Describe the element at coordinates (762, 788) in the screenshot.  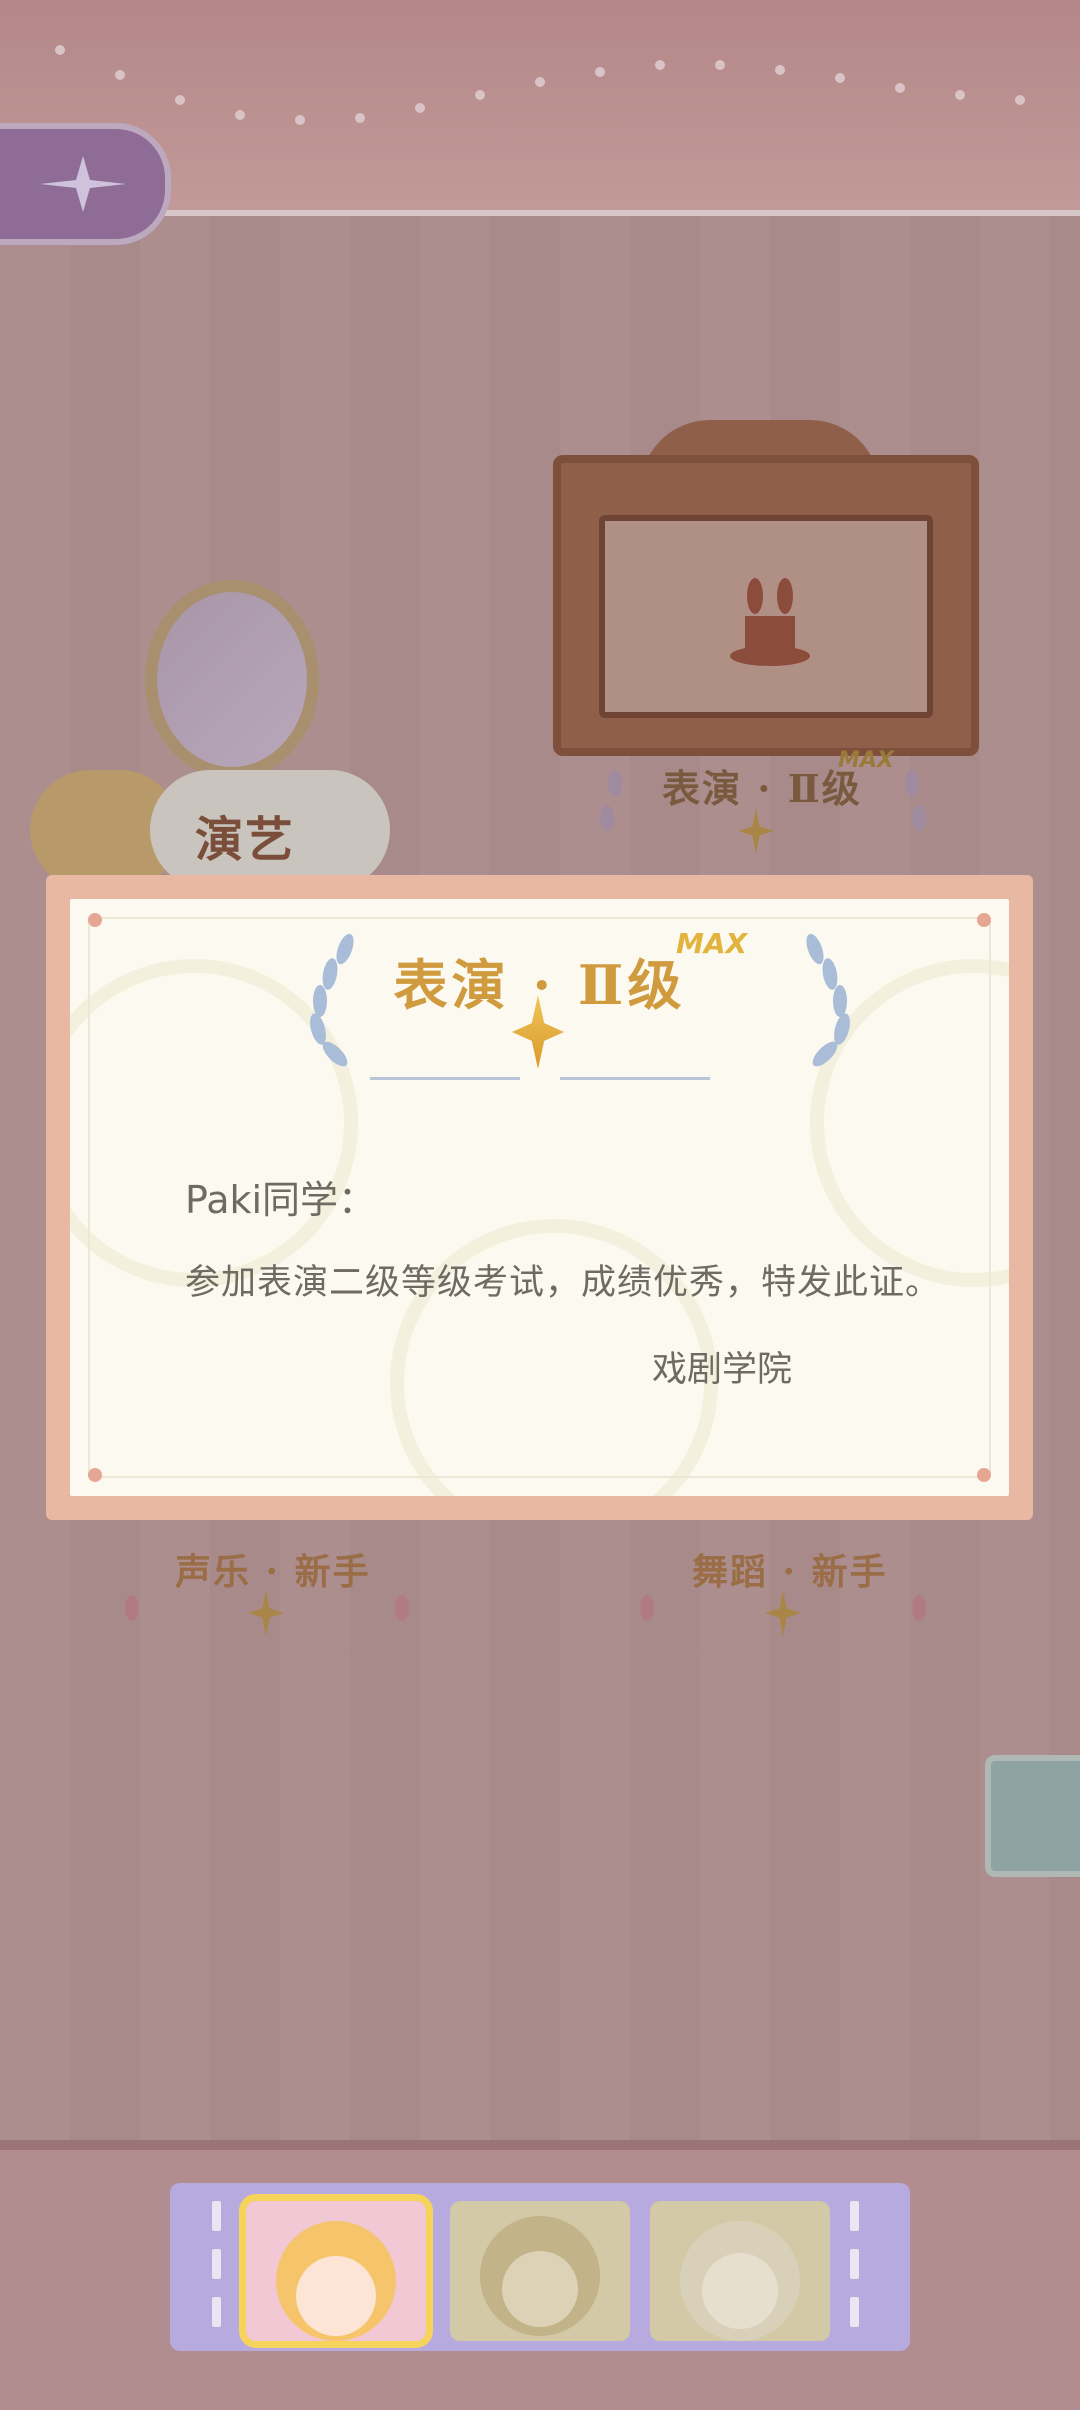
I see `performance-skill-label: 表演 · Ⅱ级` at that location.